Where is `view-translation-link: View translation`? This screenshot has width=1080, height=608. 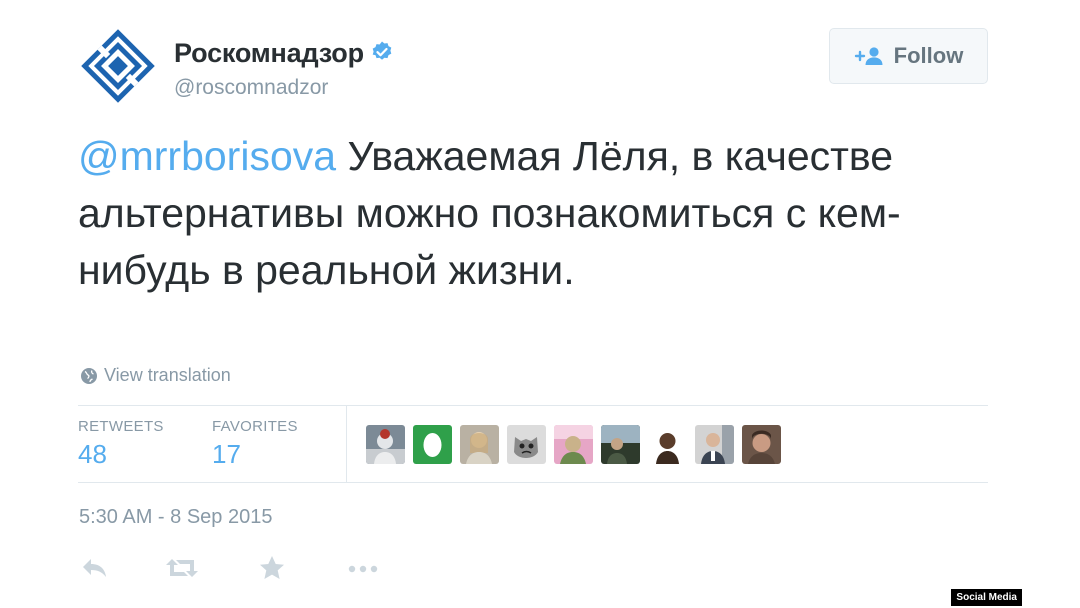
view-translation-link: View translation is located at coordinates (155, 375).